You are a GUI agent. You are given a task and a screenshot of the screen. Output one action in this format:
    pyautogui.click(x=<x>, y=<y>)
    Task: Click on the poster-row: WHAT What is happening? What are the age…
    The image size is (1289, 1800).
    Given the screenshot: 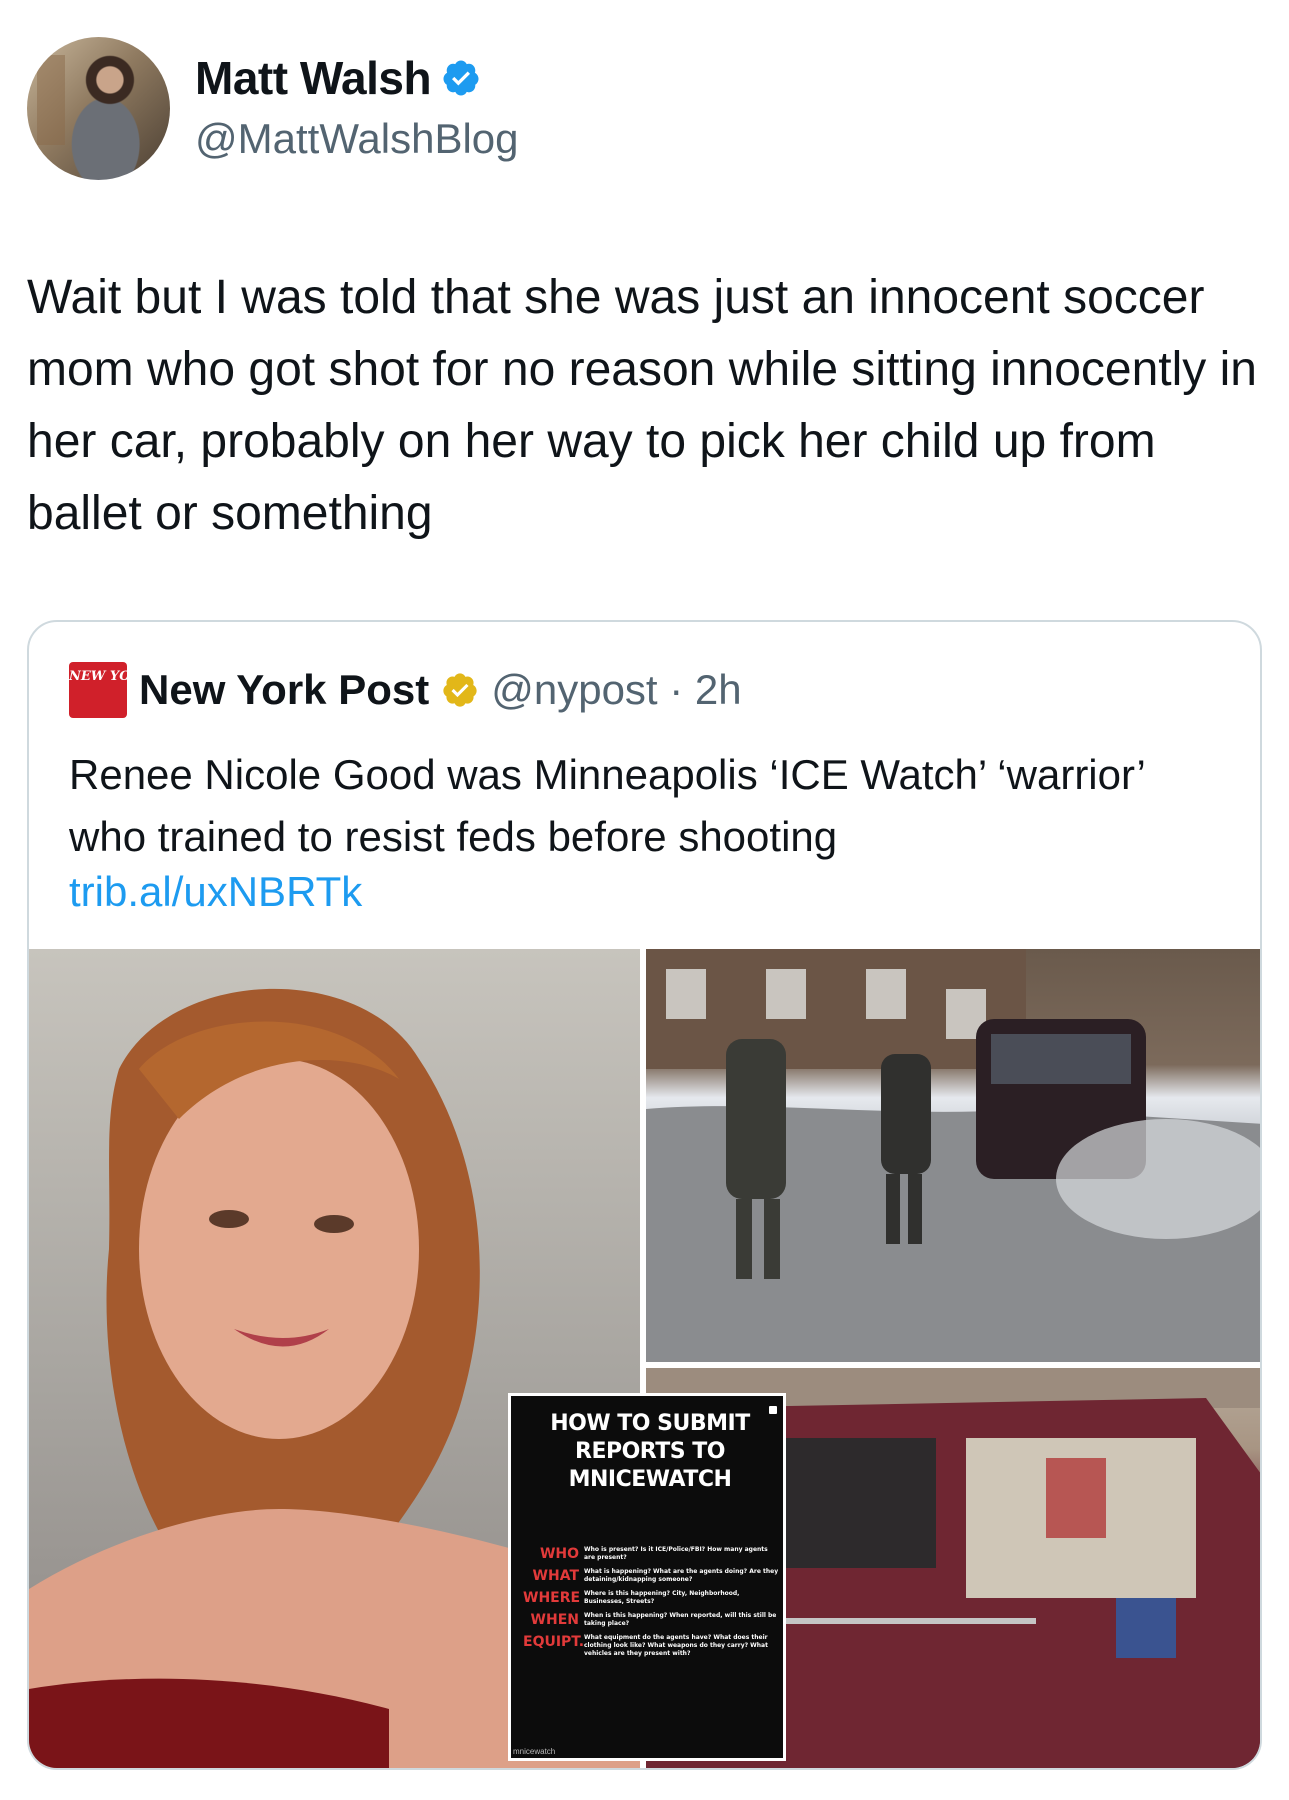 What is the action you would take?
    pyautogui.click(x=651, y=1576)
    